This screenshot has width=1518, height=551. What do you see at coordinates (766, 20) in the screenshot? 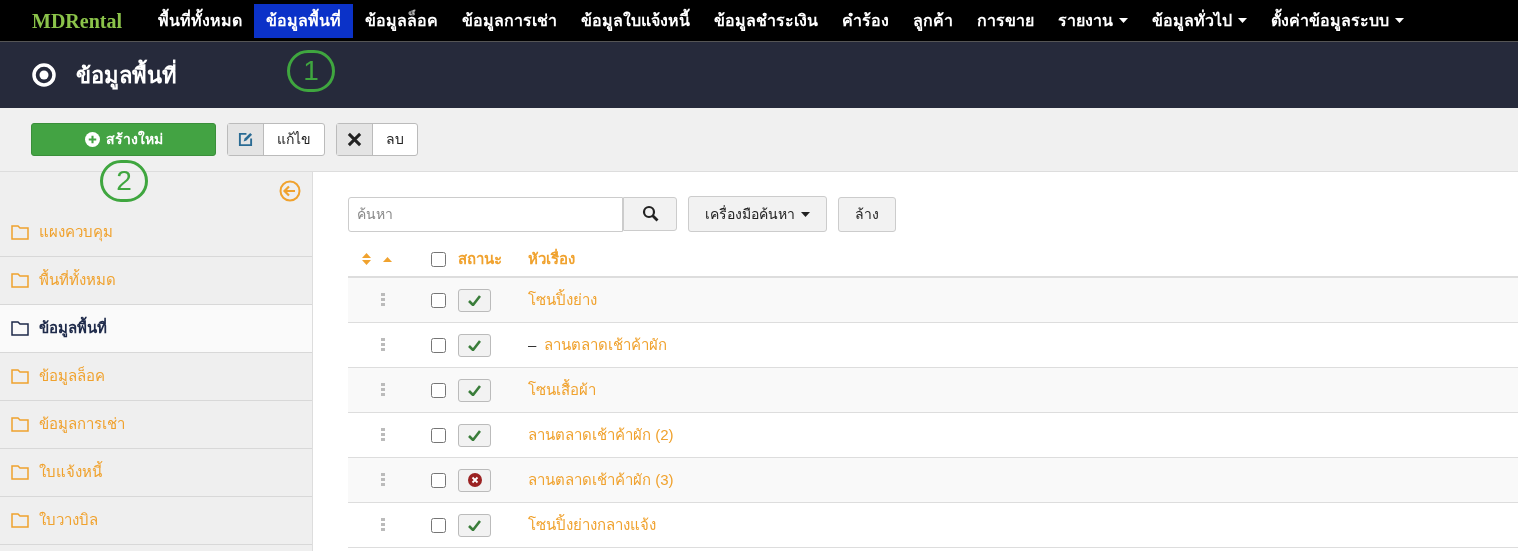
I see `nav-item: ข้อมูลชำระเงิน` at bounding box center [766, 20].